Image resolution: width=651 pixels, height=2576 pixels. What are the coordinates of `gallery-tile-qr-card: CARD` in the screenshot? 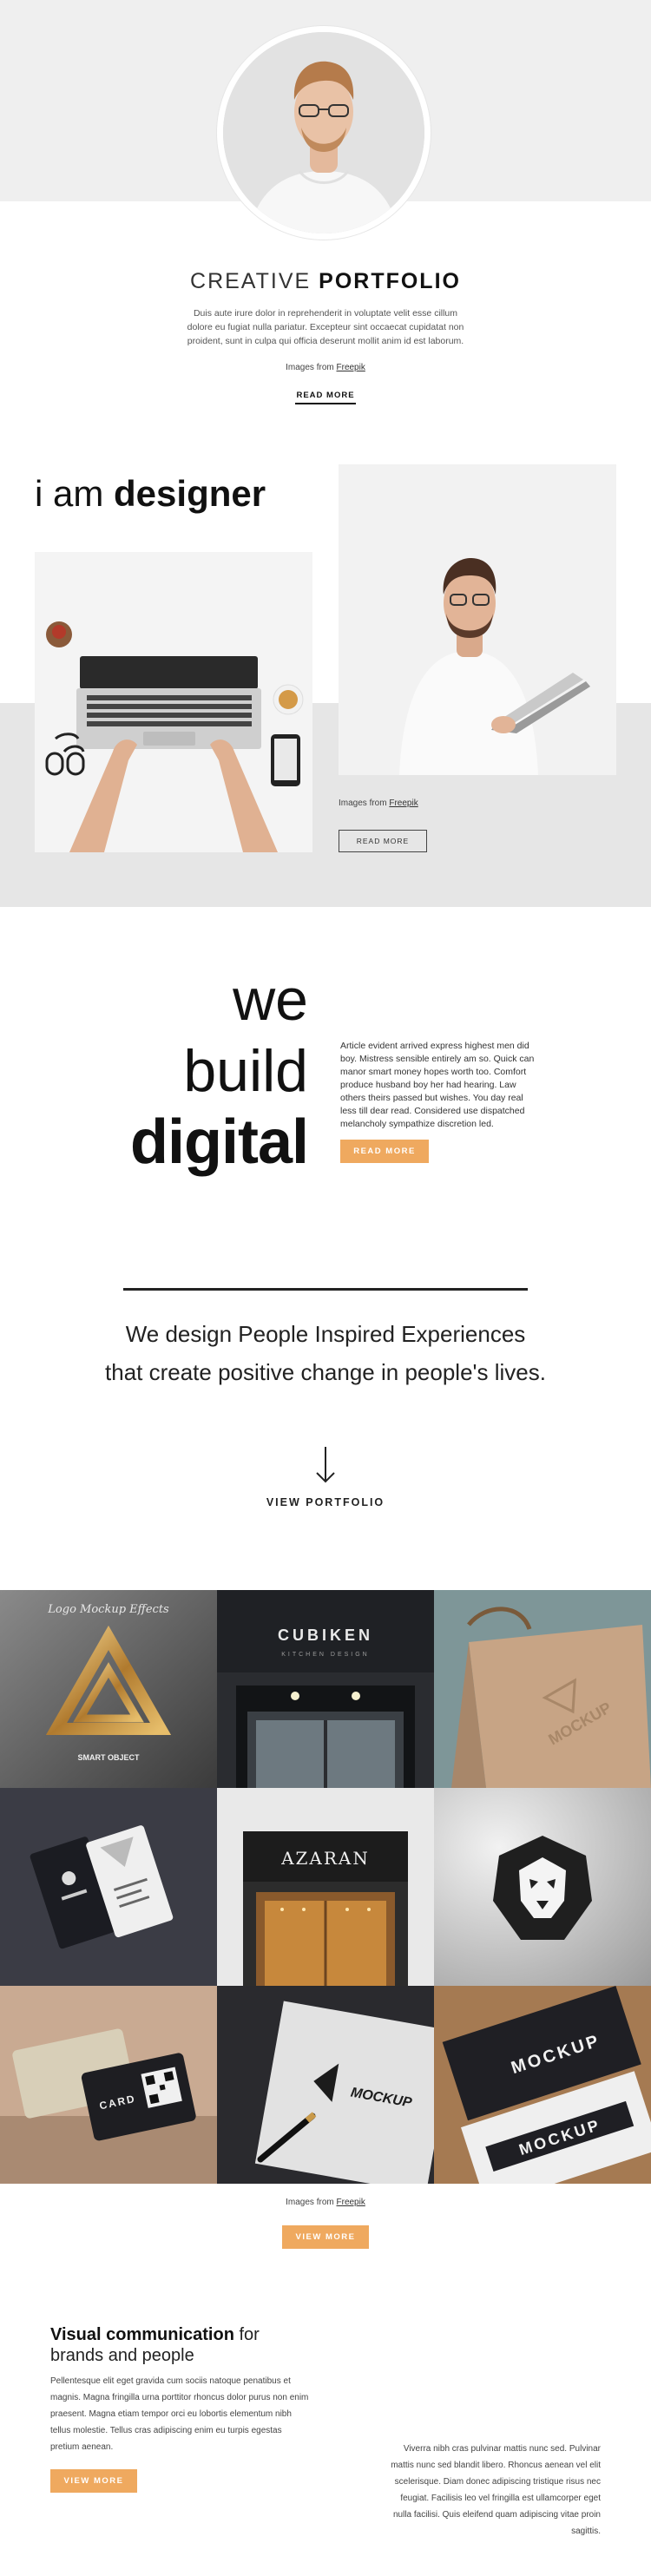 It's located at (108, 2085).